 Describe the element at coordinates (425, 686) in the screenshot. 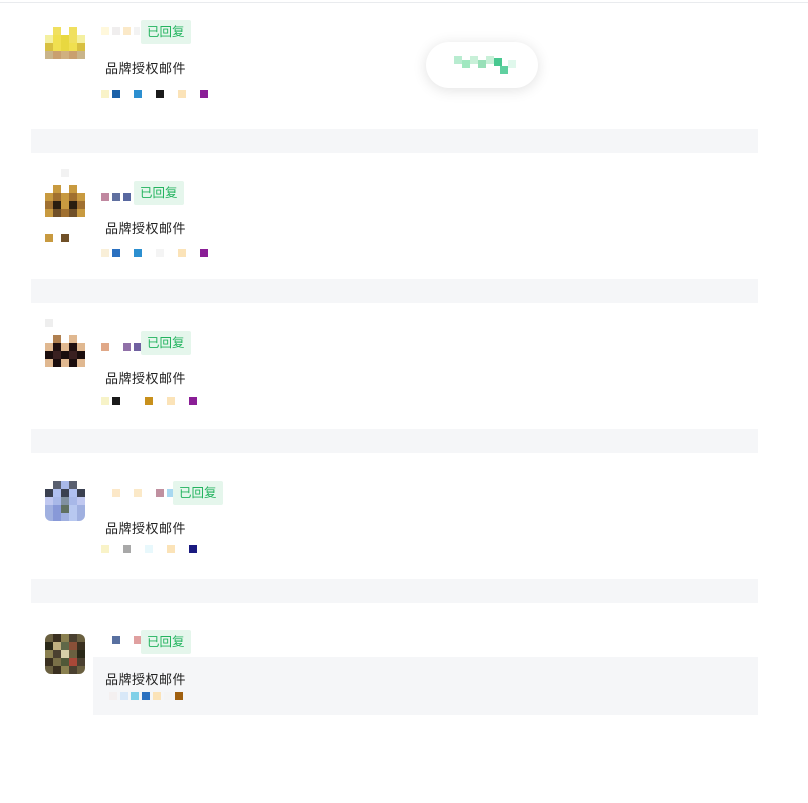

I see `row-highlight` at that location.